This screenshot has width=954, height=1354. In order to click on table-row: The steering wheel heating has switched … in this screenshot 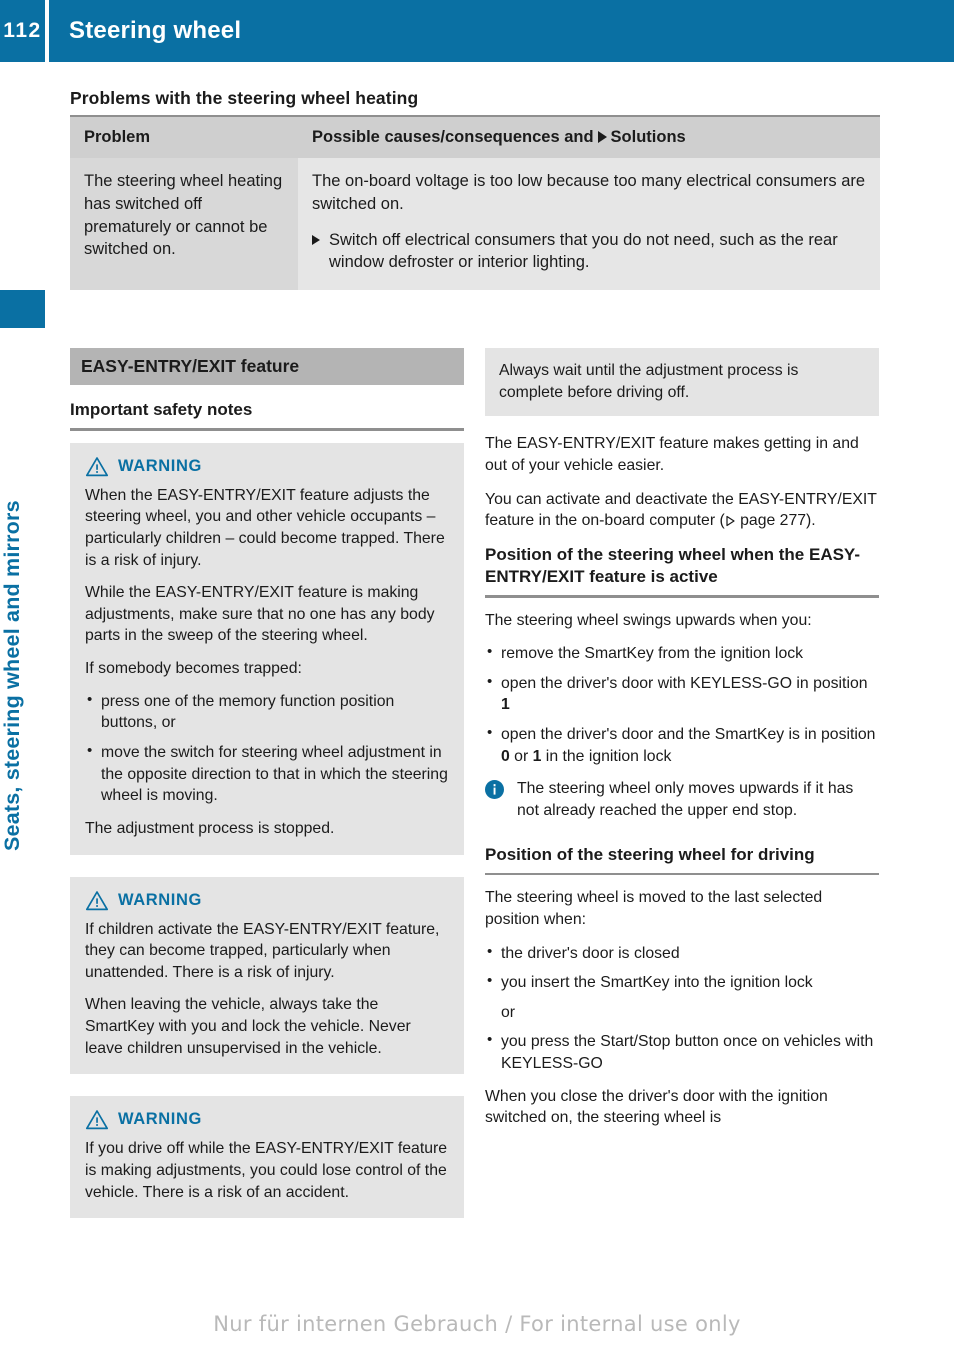, I will do `click(475, 224)`.